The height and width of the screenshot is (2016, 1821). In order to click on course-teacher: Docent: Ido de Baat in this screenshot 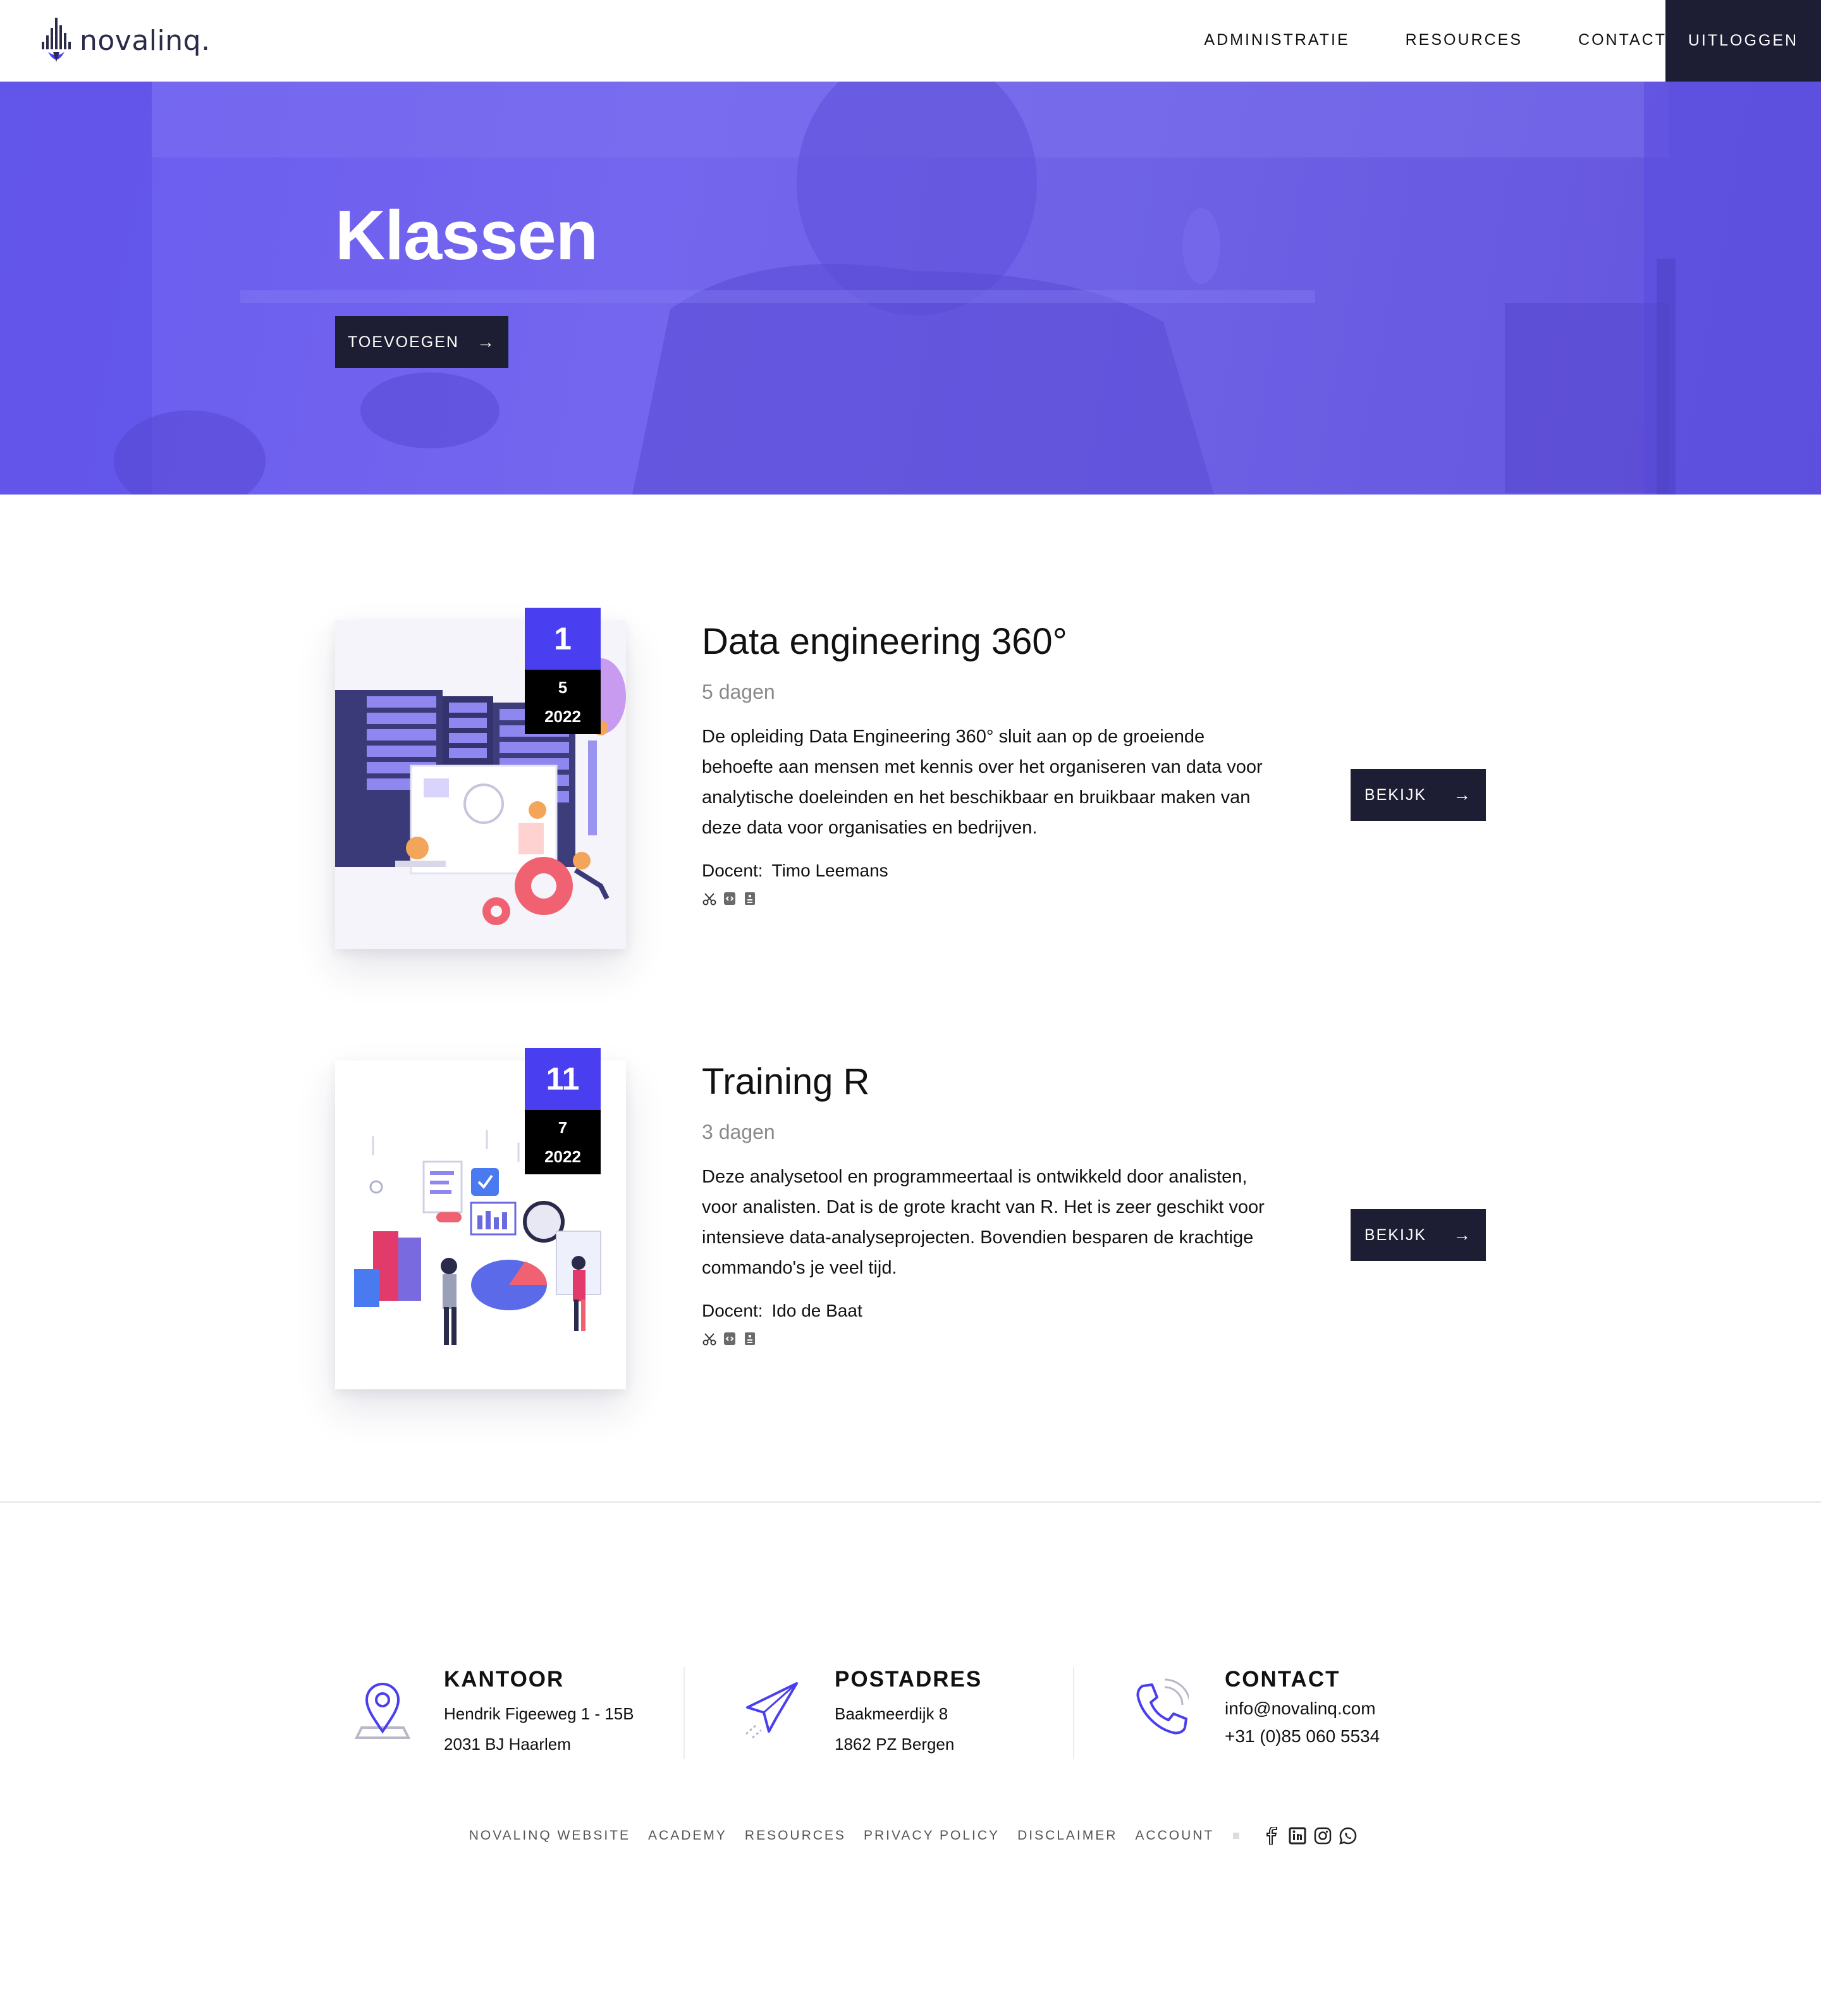, I will do `click(782, 1311)`.